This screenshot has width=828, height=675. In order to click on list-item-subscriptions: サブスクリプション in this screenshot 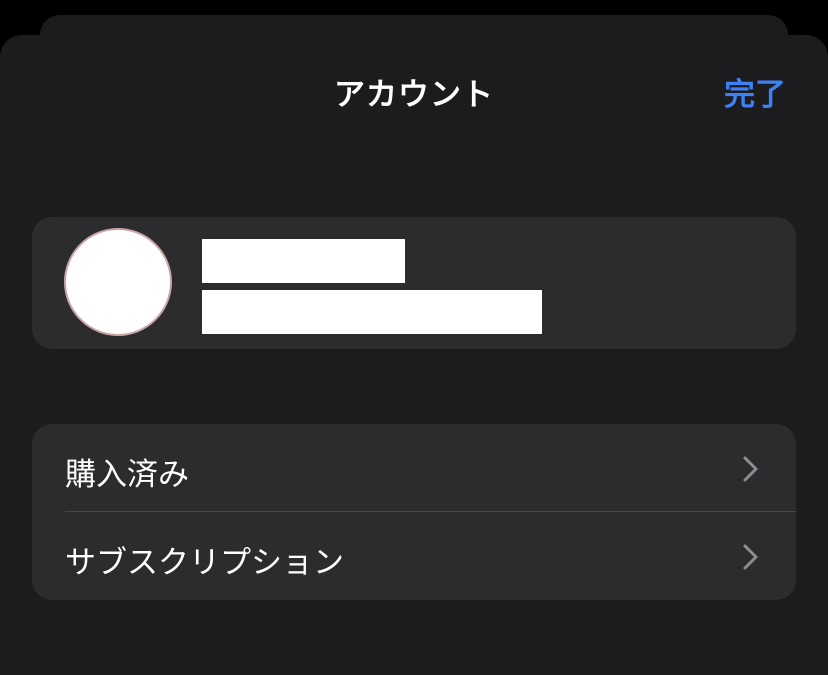, I will do `click(414, 556)`.